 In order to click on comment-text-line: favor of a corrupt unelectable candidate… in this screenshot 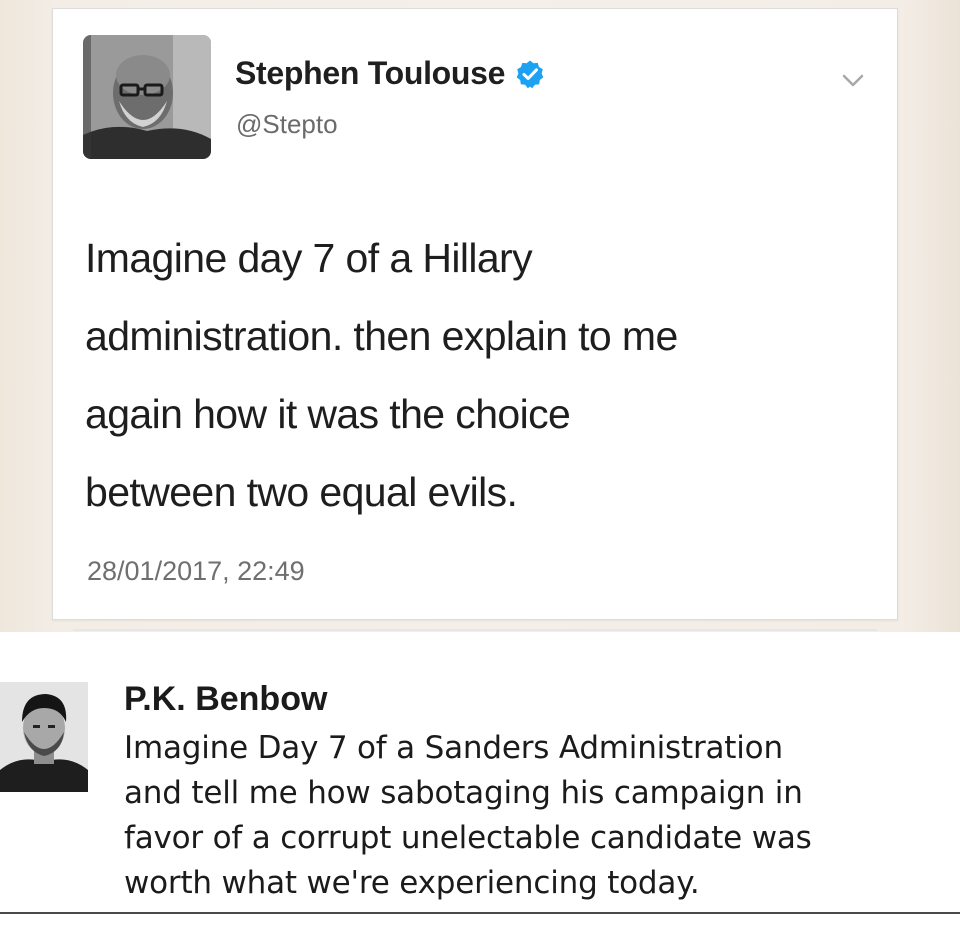, I will do `click(468, 838)`.